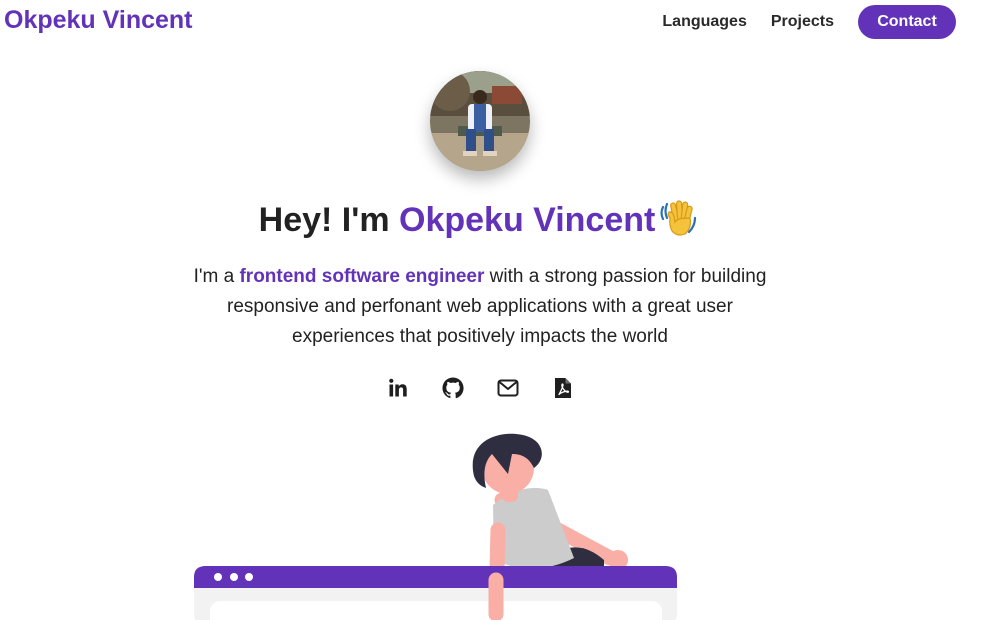 This screenshot has width=983, height=620. Describe the element at coordinates (98, 20) in the screenshot. I see `brand-logo-link: Okpeku Vincent` at that location.